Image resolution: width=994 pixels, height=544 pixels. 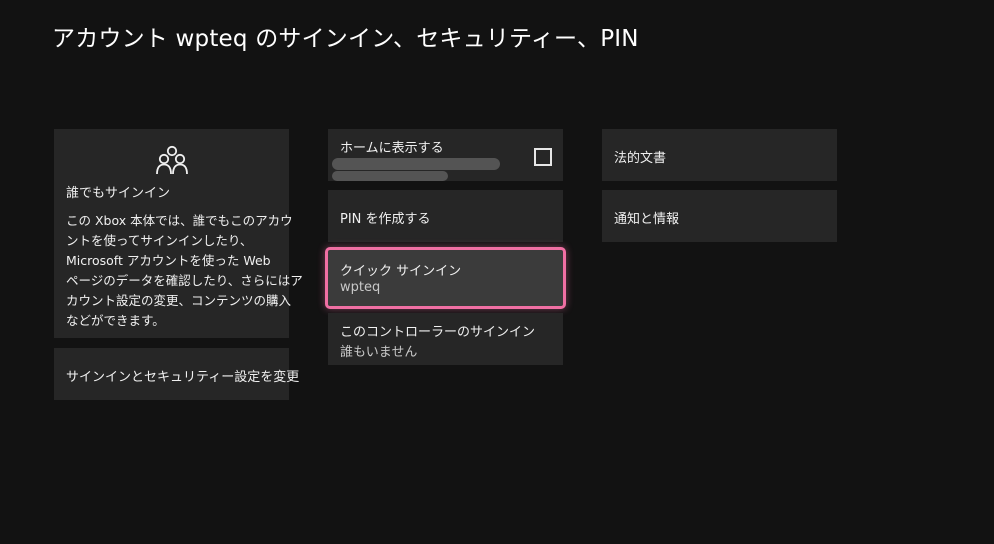 What do you see at coordinates (159, 240) in the screenshot?
I see `description-line: ントを使ってサインインしたり、` at bounding box center [159, 240].